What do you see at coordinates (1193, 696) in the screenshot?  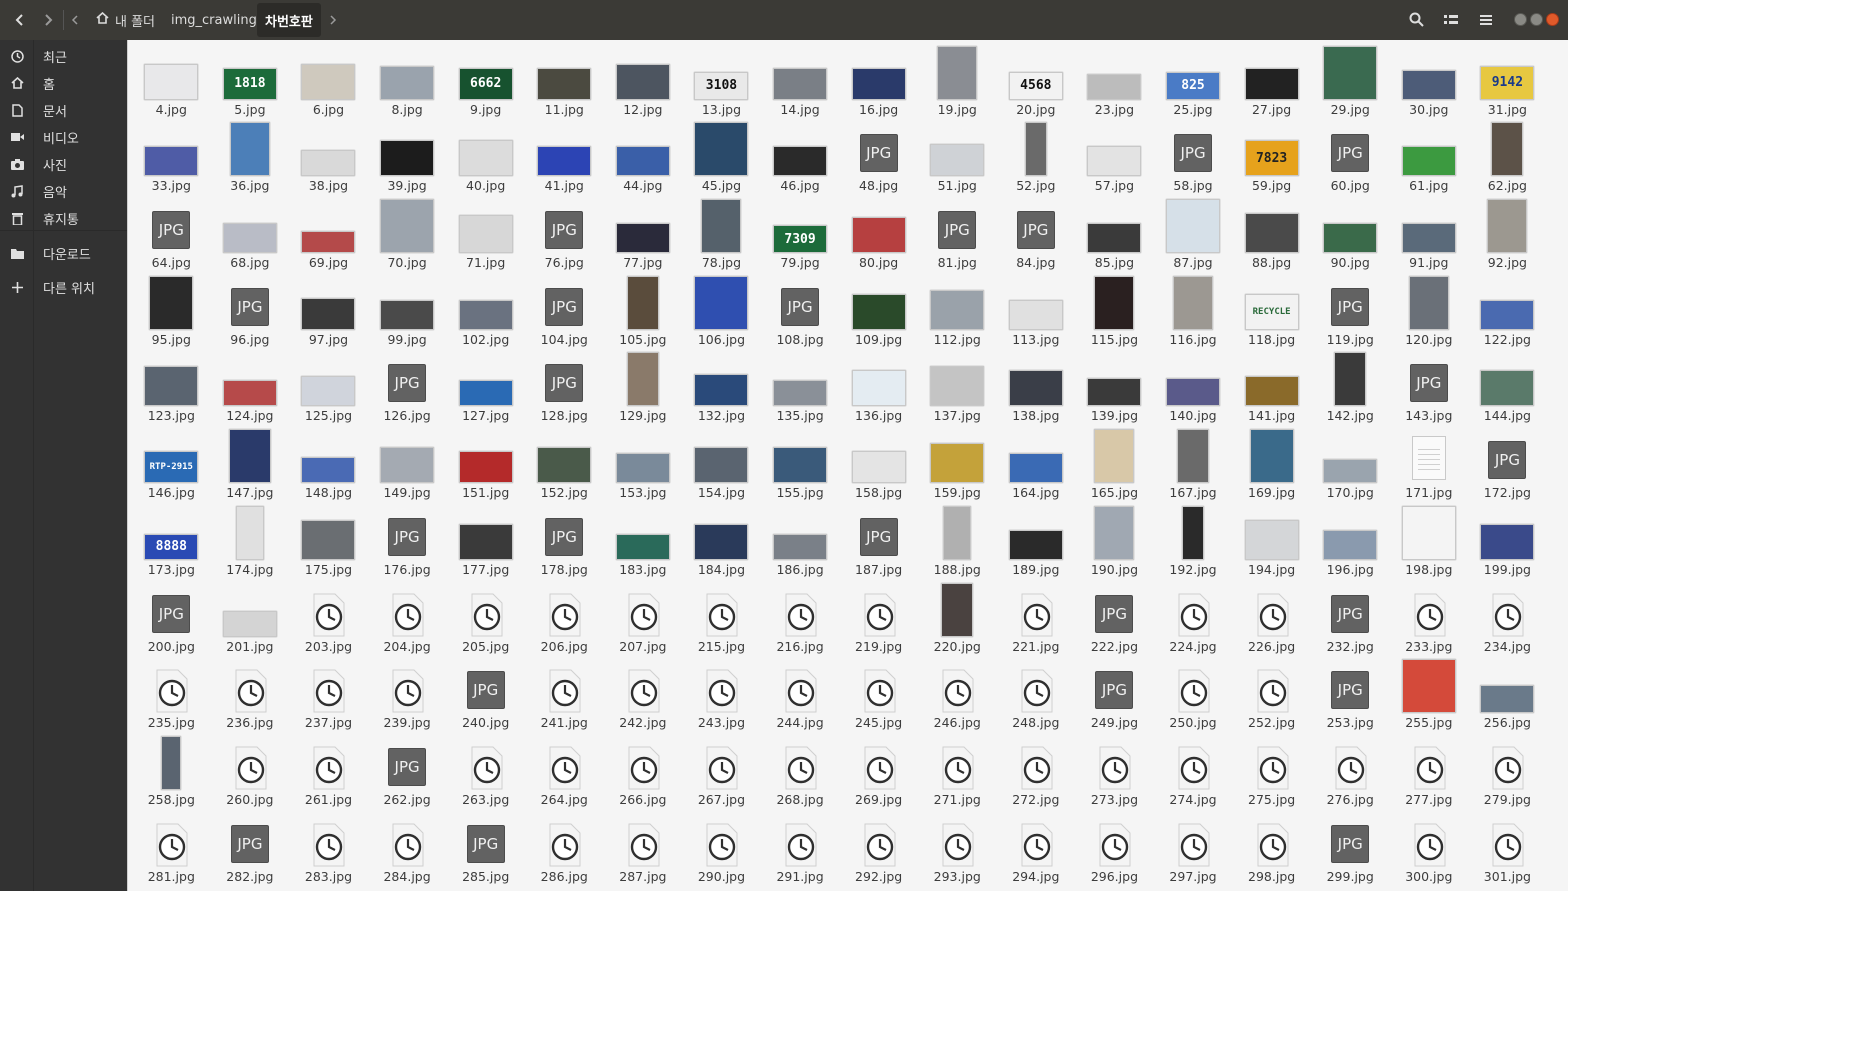 I see `file-item: 250.jpg` at bounding box center [1193, 696].